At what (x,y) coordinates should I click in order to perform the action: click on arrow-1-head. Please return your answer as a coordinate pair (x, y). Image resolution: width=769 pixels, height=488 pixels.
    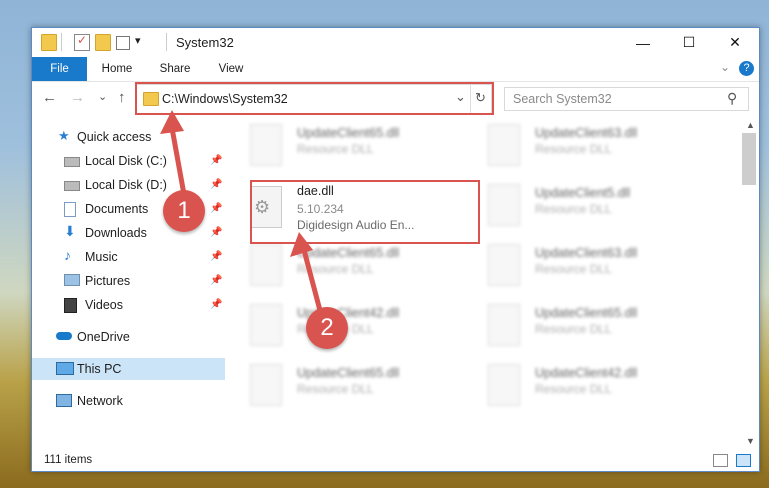
    Looking at the image, I should click on (172, 122).